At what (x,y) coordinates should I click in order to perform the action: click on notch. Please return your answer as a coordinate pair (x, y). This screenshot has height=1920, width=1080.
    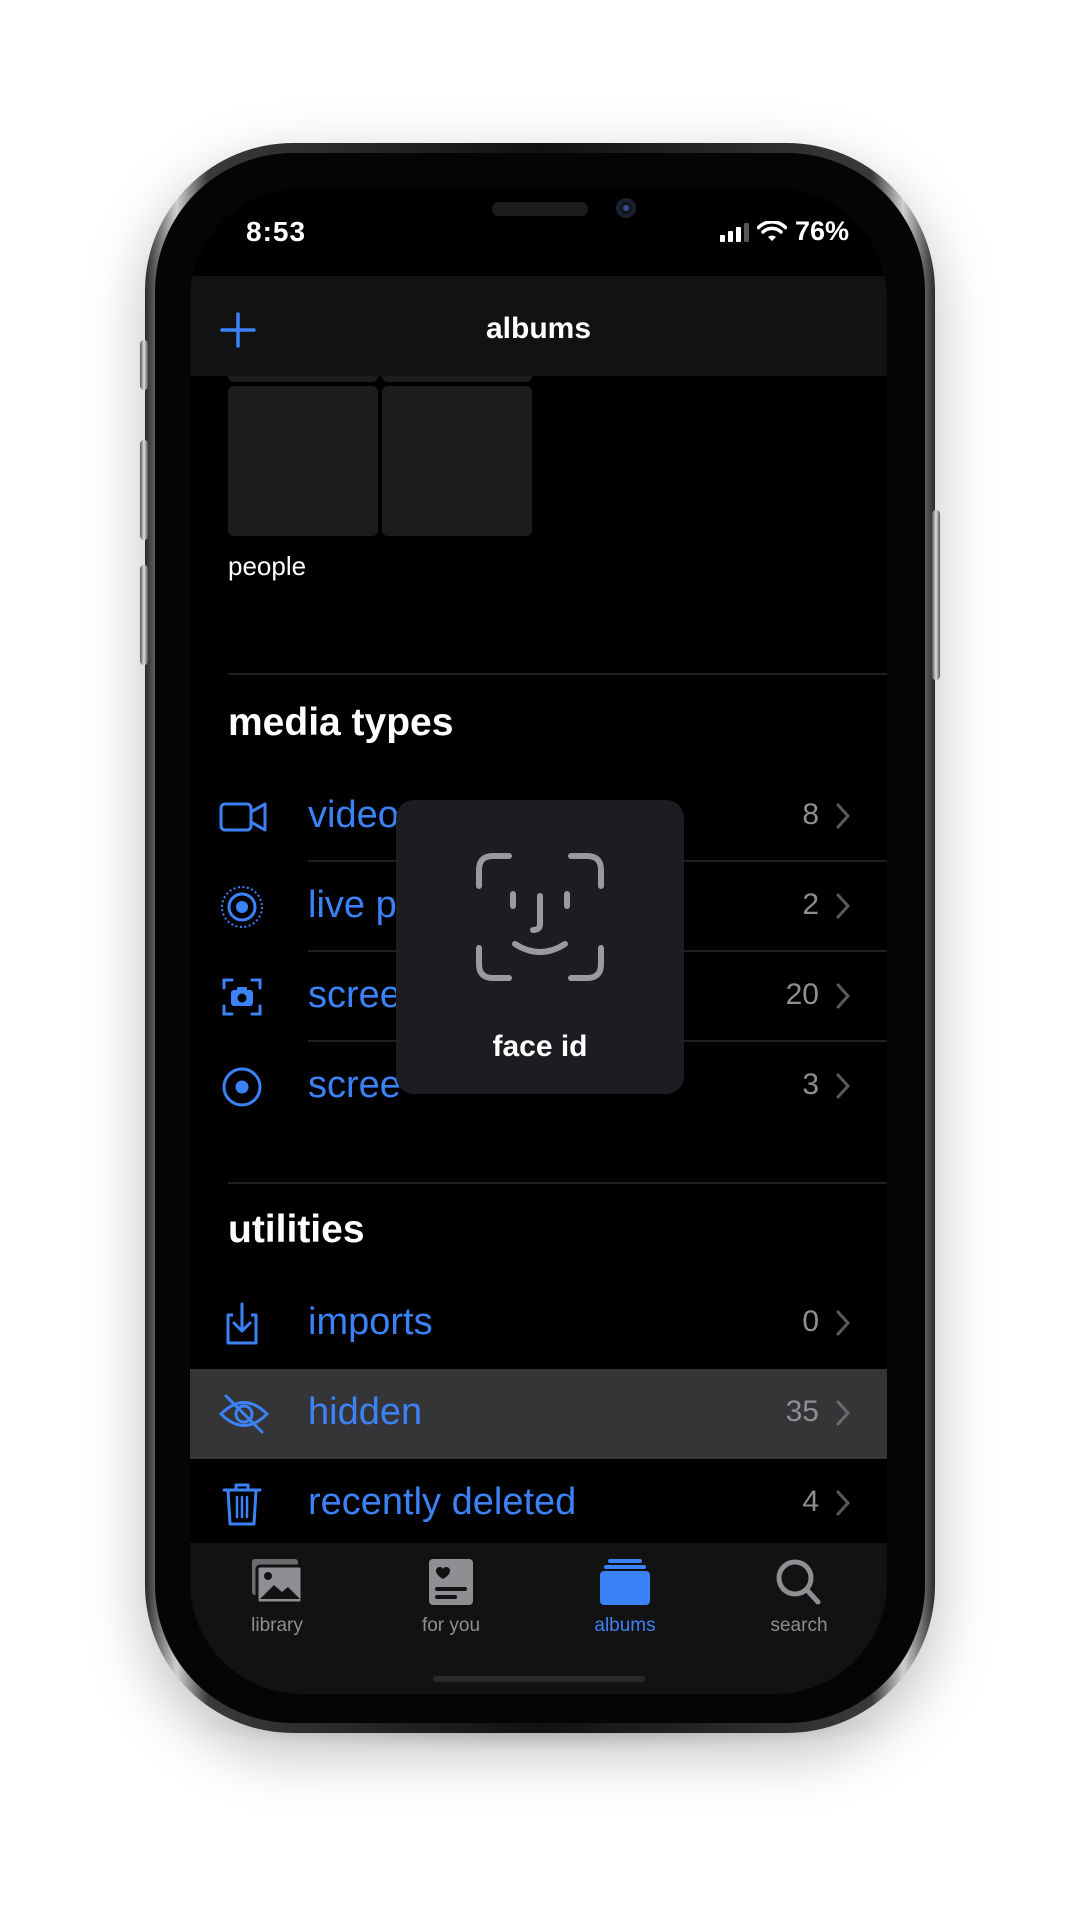
    Looking at the image, I should click on (538, 216).